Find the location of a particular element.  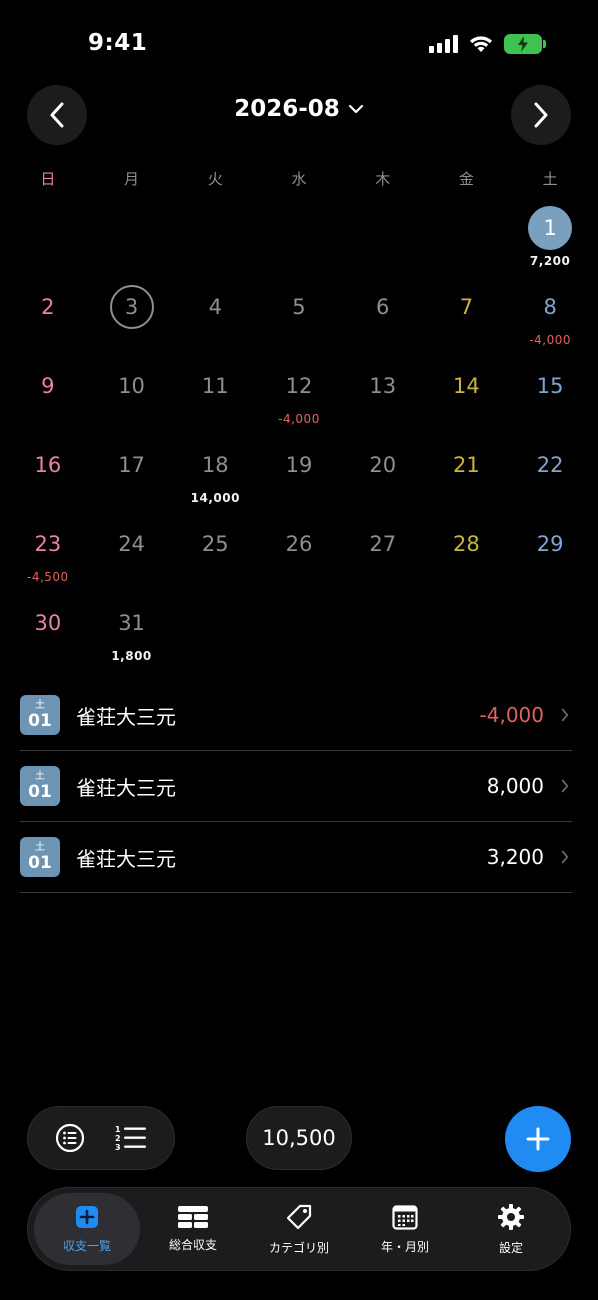

wifi-icon is located at coordinates (481, 44).